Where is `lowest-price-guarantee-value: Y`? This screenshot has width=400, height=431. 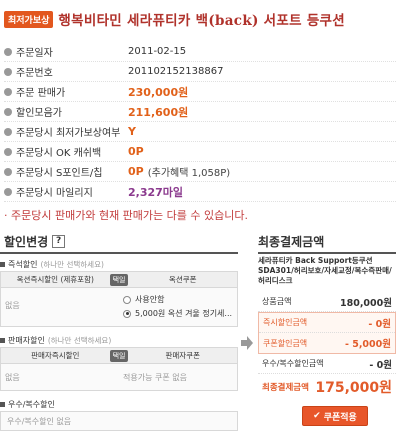
lowest-price-guarantee-value: Y is located at coordinates (132, 131).